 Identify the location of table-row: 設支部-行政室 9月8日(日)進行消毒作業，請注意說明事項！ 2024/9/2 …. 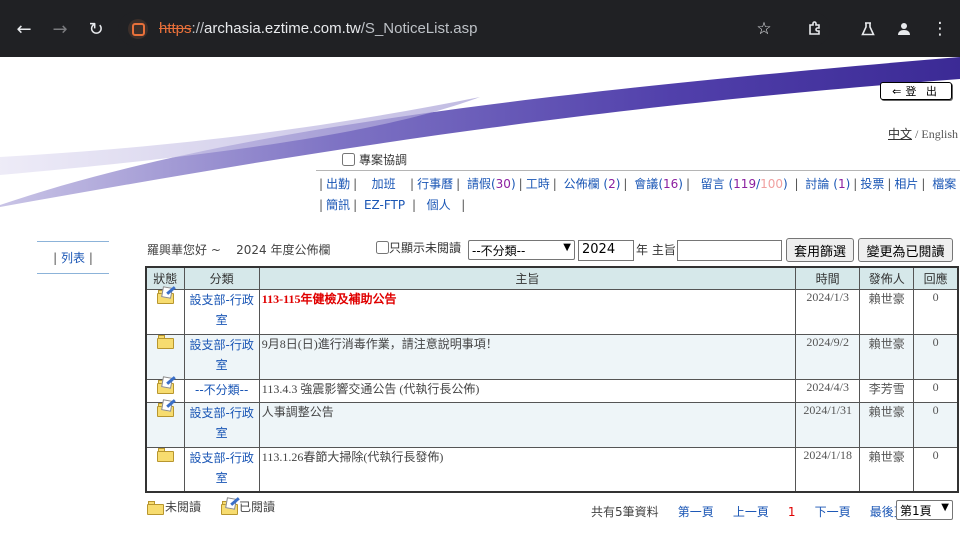
(552, 356).